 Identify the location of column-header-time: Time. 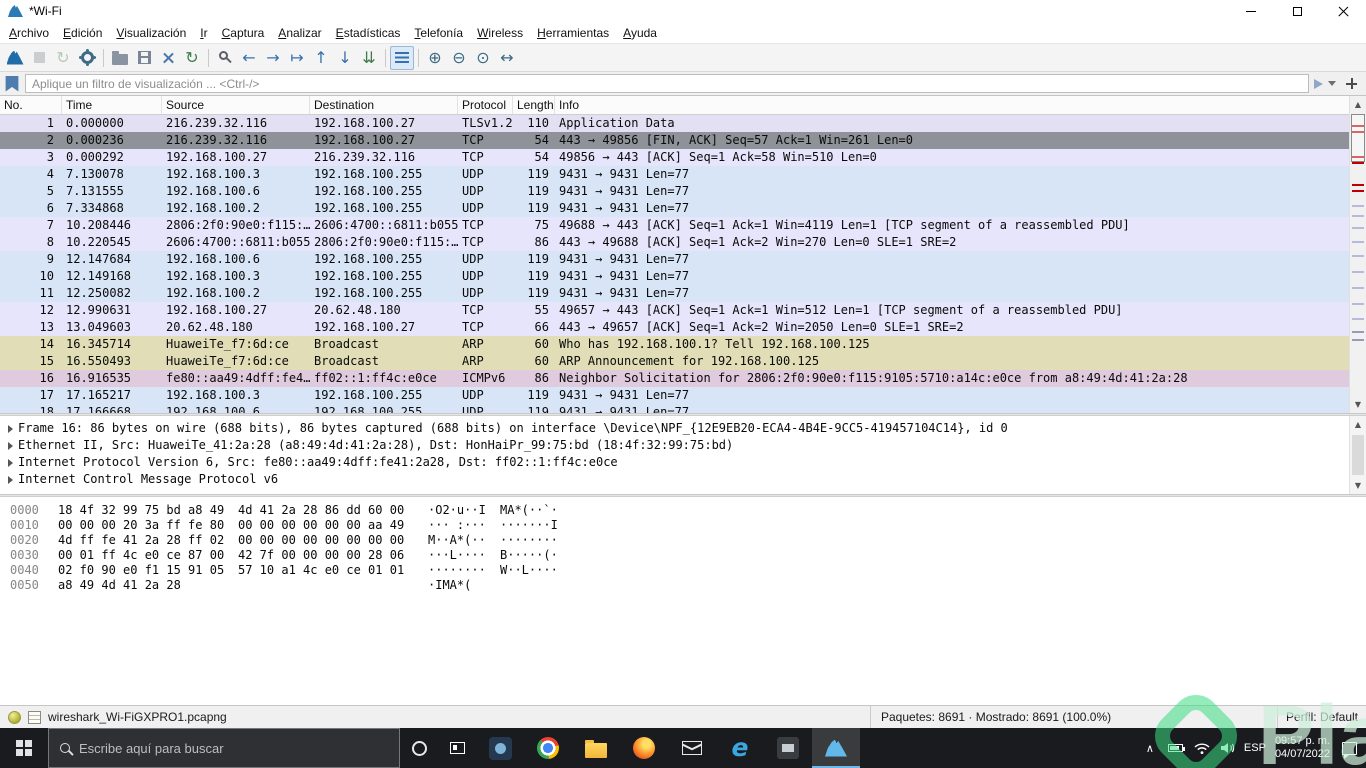
(112, 105).